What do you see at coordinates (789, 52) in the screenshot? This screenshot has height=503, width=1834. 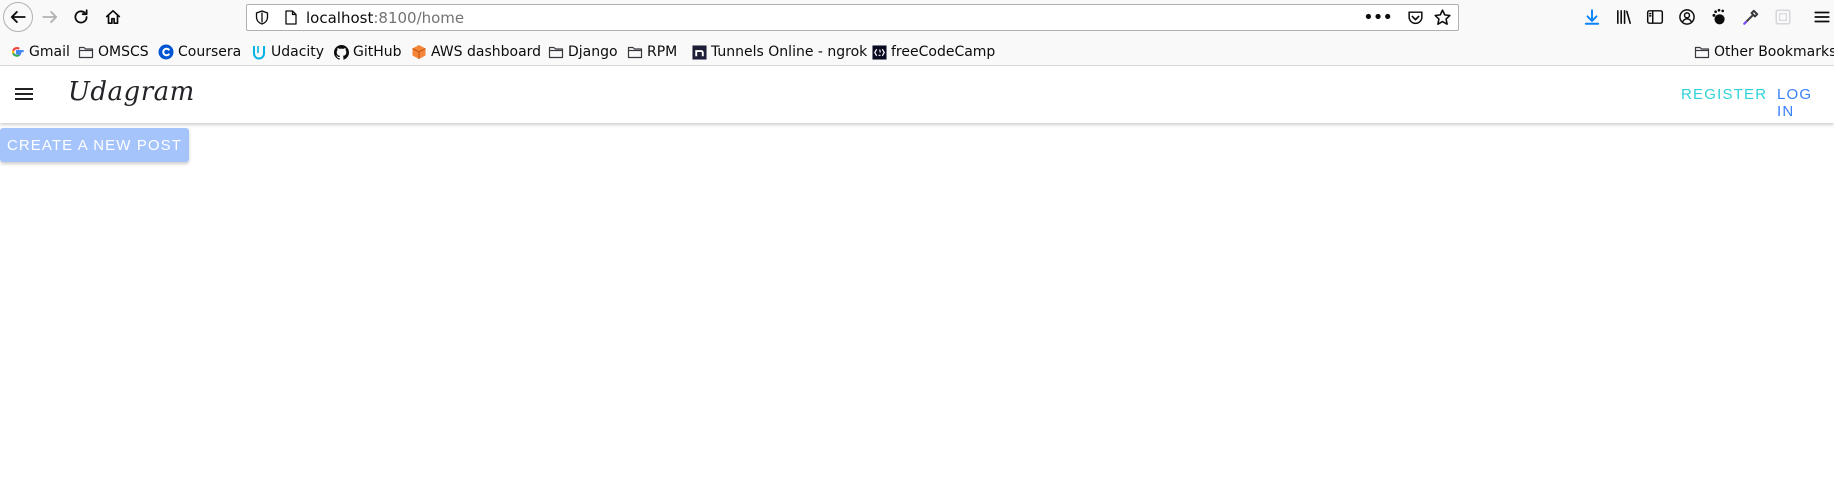 I see `bookmark-label: Tunnels Online - ngrok` at bounding box center [789, 52].